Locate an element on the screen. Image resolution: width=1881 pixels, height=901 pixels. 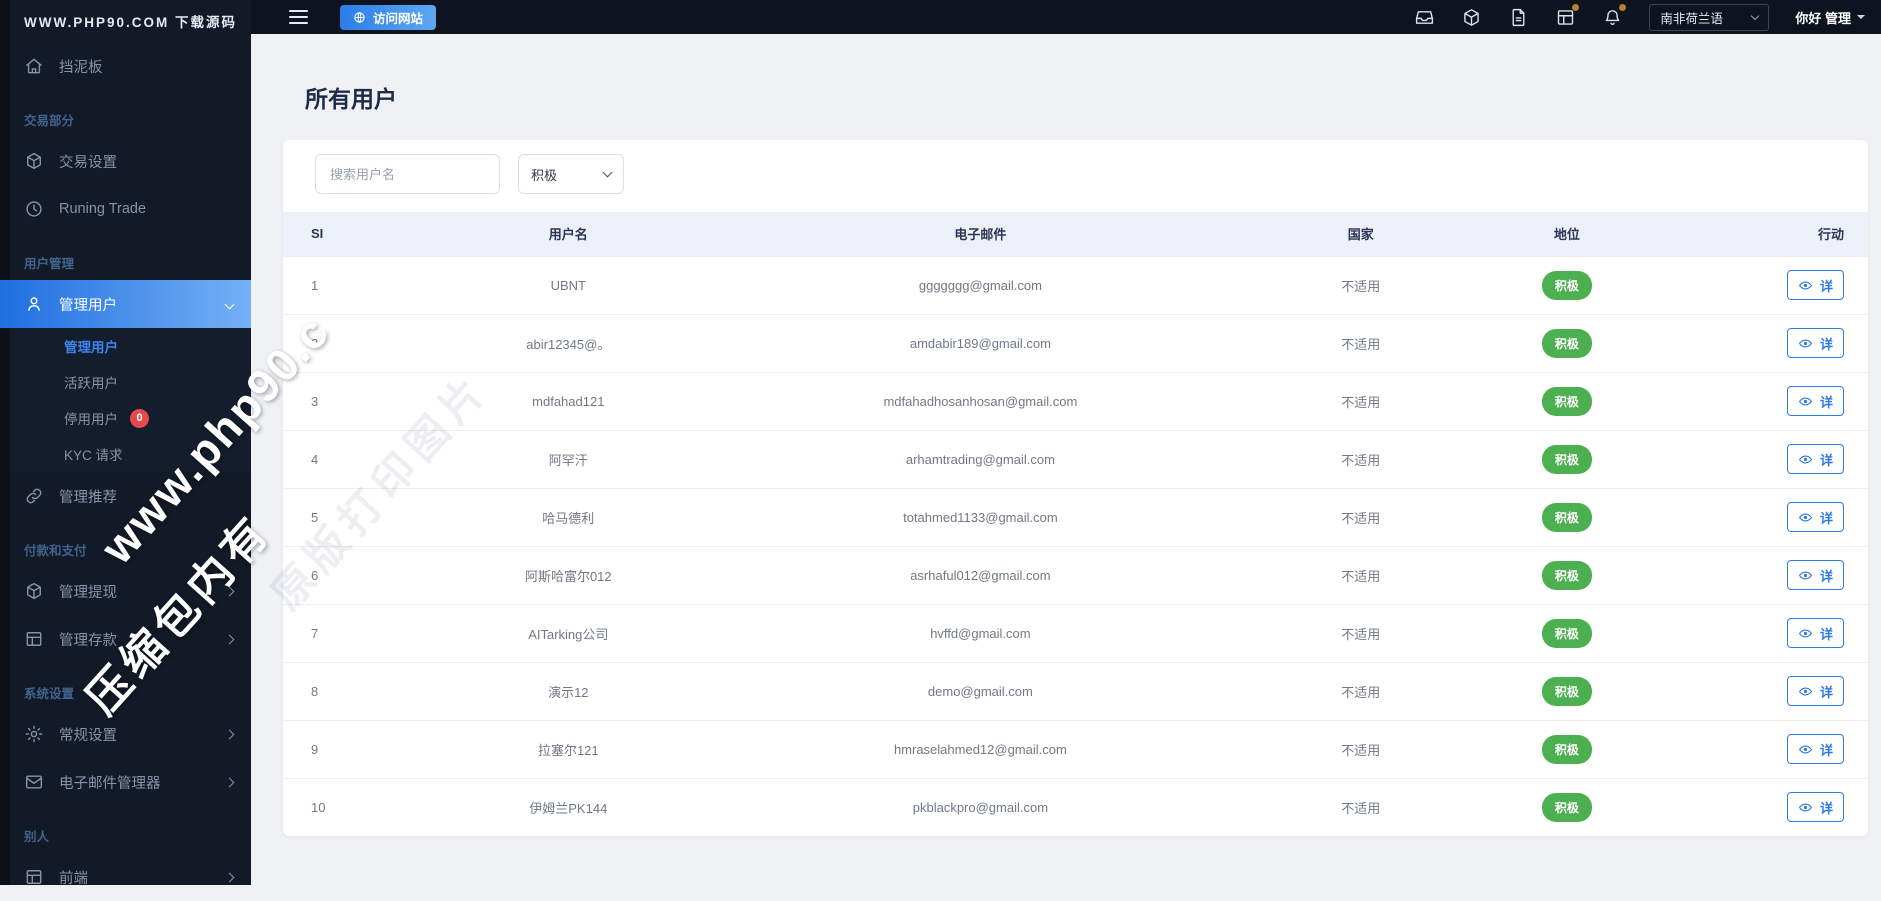
table-row: 6 阿斯哈富尔012 asrhaful012@gmail.com 不适用 积极 详 is located at coordinates (1075, 574).